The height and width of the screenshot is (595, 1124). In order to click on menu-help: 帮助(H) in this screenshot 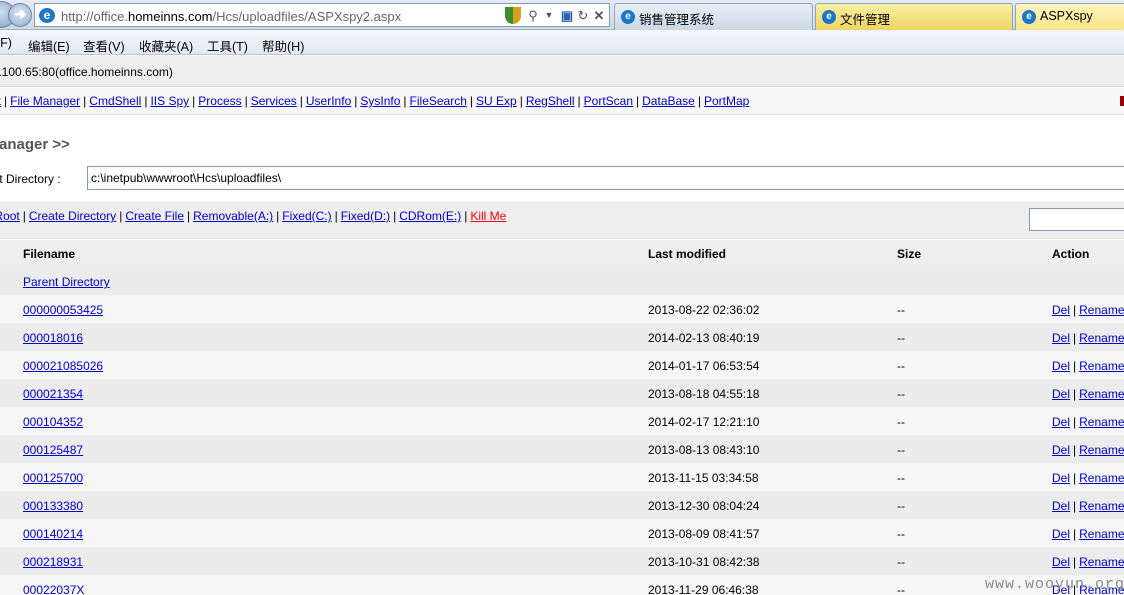, I will do `click(283, 45)`.